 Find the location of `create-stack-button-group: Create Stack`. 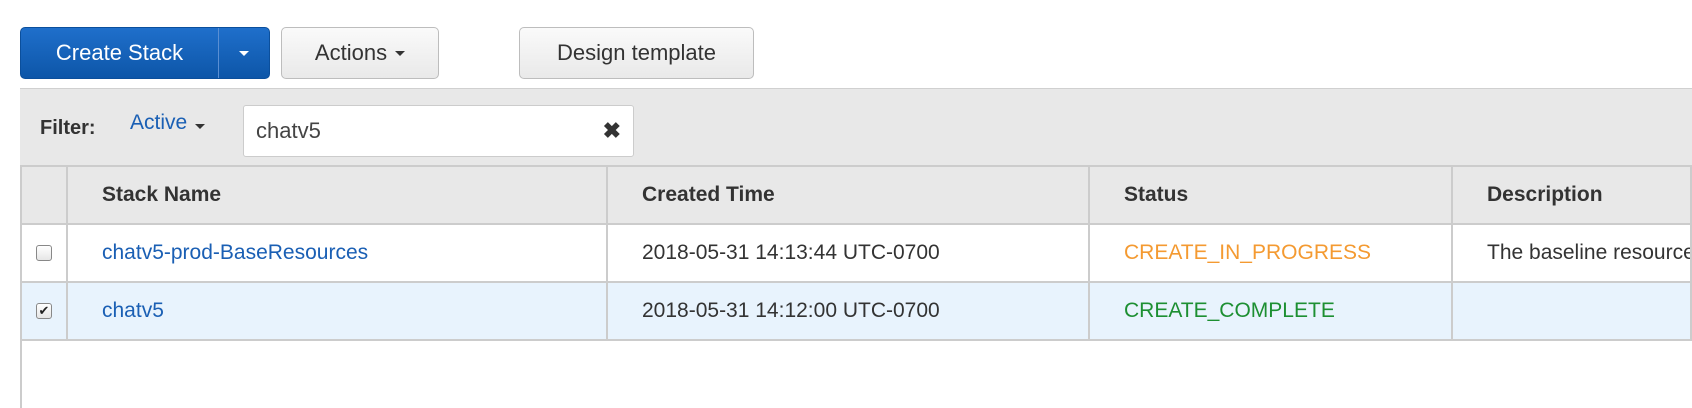

create-stack-button-group: Create Stack is located at coordinates (145, 53).